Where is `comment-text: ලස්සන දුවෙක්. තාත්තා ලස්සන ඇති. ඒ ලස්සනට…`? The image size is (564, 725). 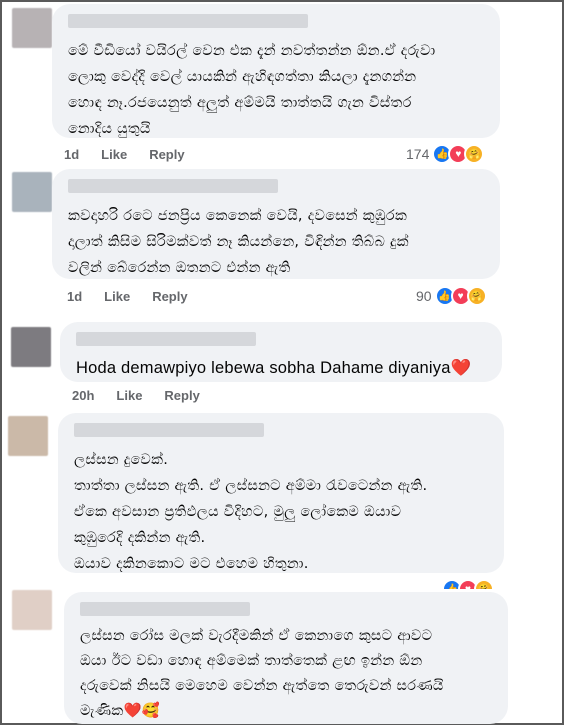 comment-text: ලස්සන දුවෙක්. තාත්තා ලස්සන ඇති. ඒ ලස්සනට… is located at coordinates (251, 512).